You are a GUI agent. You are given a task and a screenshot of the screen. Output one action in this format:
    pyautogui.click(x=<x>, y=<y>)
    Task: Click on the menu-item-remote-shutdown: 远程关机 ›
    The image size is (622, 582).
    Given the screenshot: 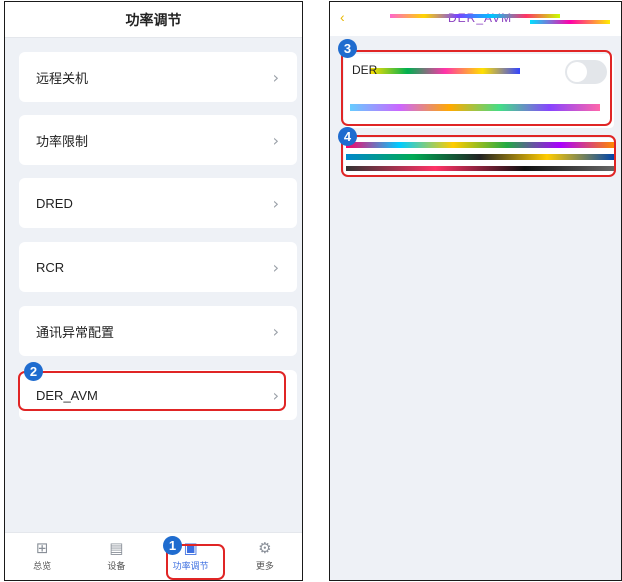 What is the action you would take?
    pyautogui.click(x=158, y=77)
    